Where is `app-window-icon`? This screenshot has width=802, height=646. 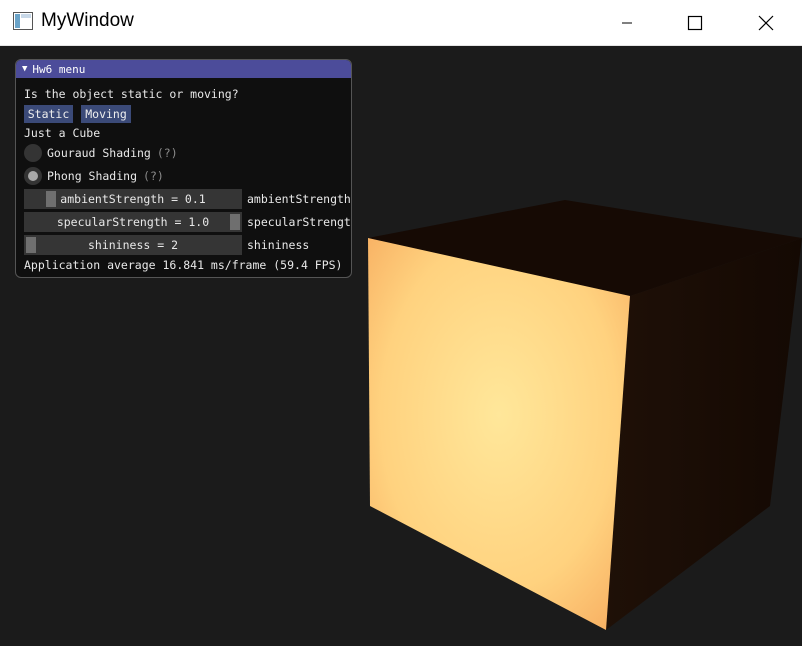
app-window-icon is located at coordinates (23, 21).